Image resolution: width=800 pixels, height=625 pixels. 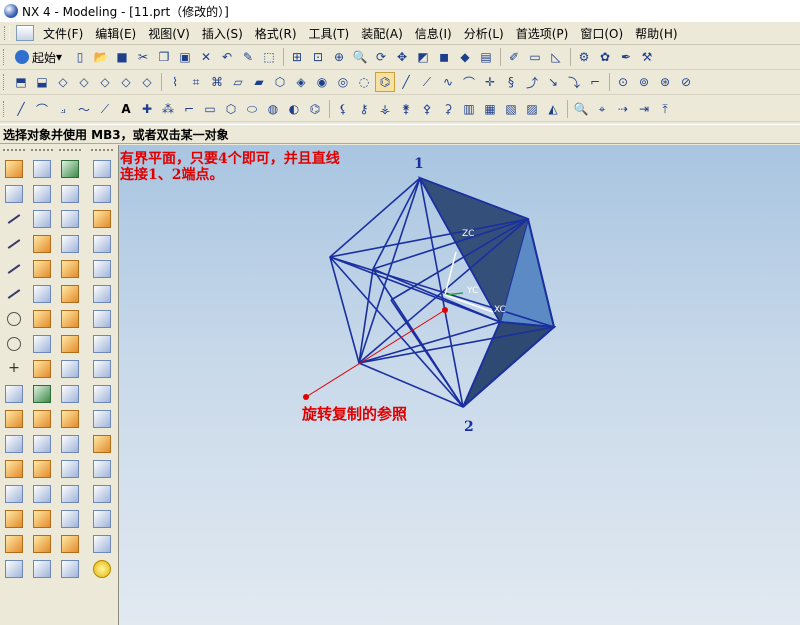 What do you see at coordinates (21, 82) in the screenshot?
I see `extrude-icon: ⬒` at bounding box center [21, 82].